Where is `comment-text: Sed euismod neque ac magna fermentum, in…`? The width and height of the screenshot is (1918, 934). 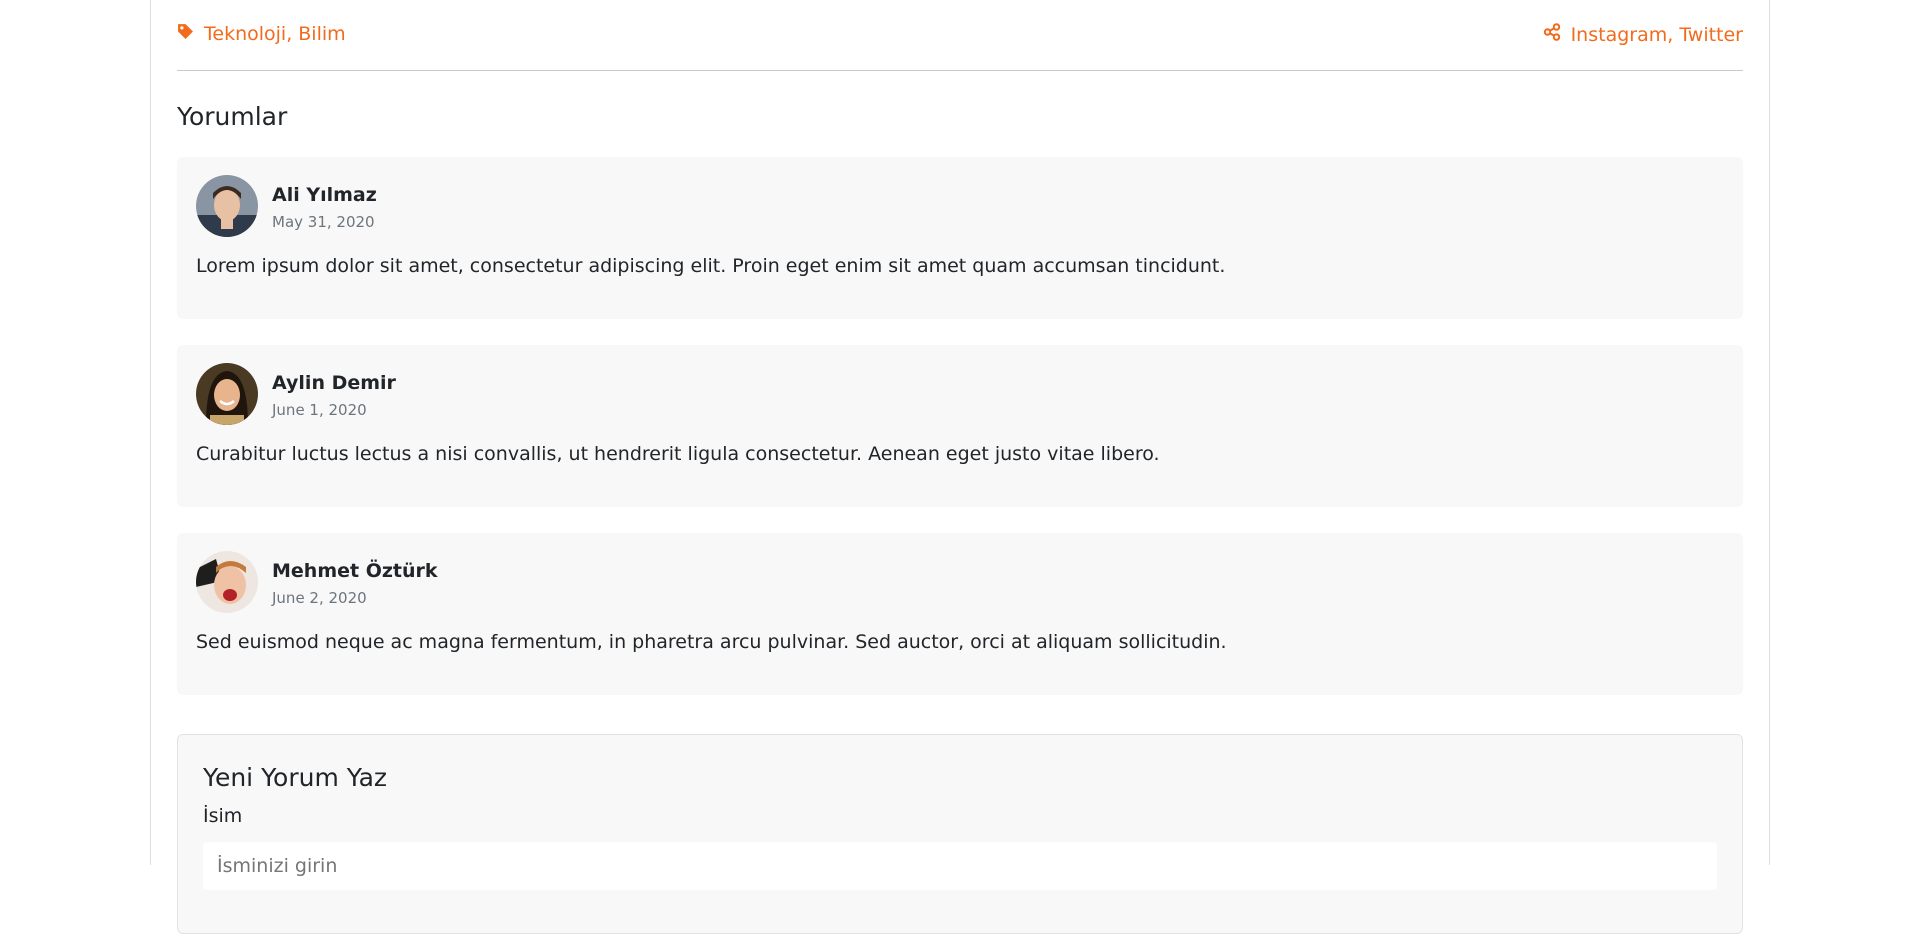 comment-text: Sed euismod neque ac magna fermentum, in… is located at coordinates (711, 642).